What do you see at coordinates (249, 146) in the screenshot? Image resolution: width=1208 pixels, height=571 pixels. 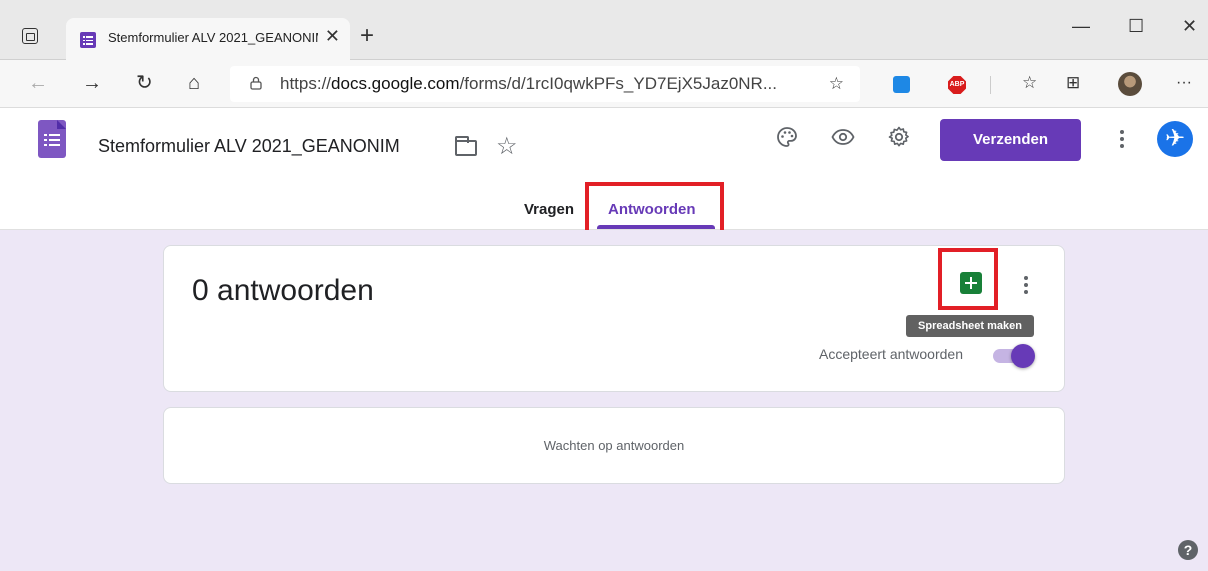 I see `form-title: Stemformulier ALV 2021_GEANONIM` at bounding box center [249, 146].